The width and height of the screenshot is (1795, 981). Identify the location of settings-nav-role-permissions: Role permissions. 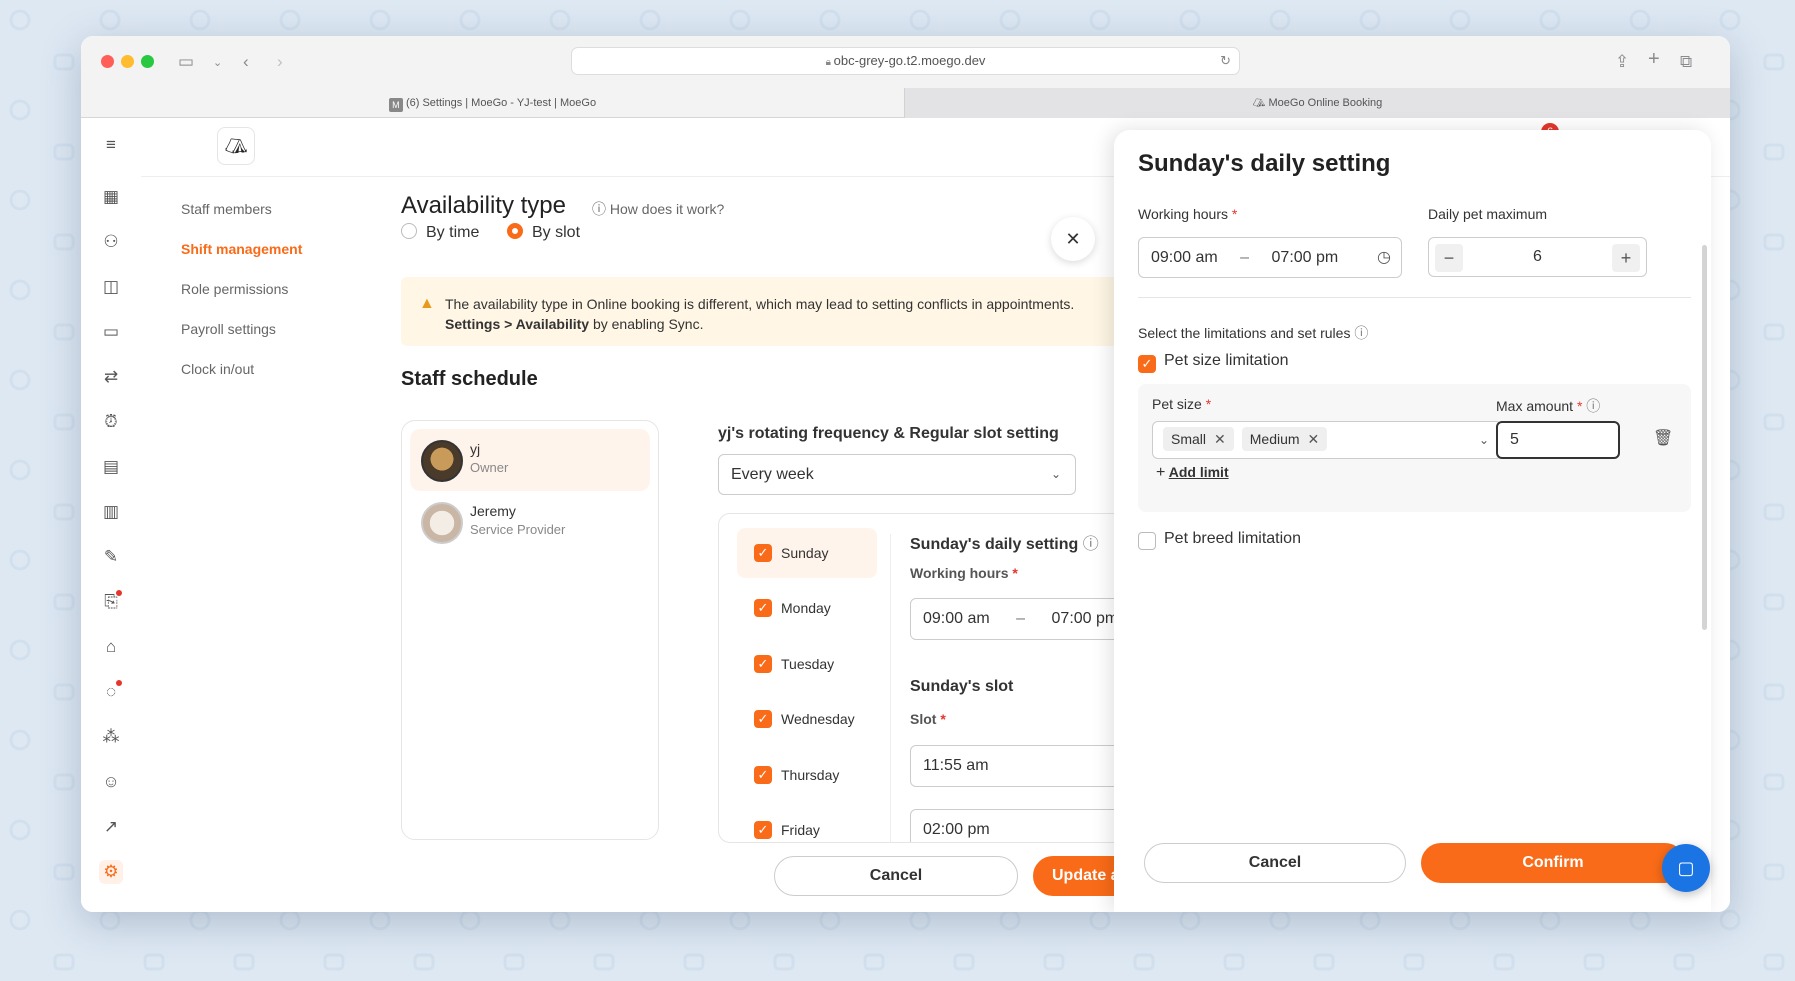
(241, 289).